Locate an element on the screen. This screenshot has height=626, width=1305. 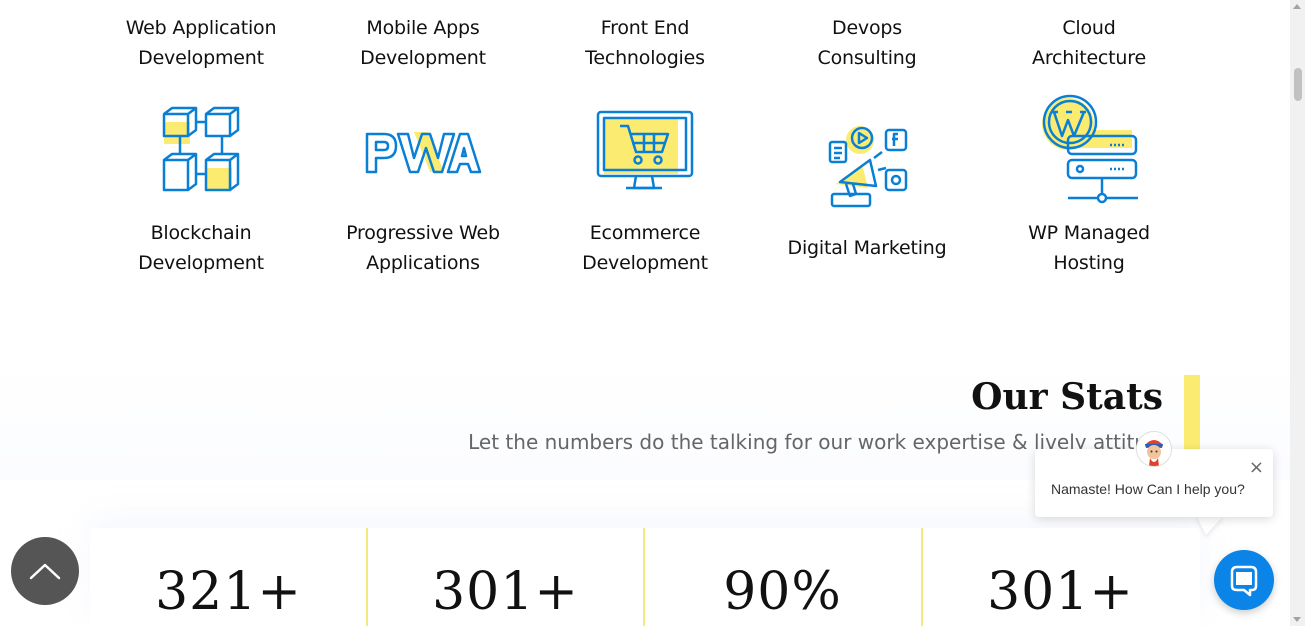
chat-launcher-button is located at coordinates (1244, 580).